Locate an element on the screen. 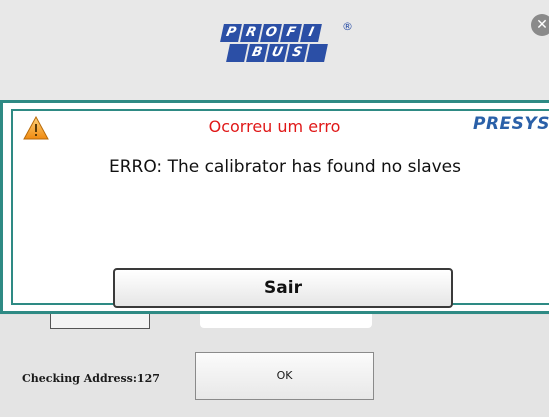 The height and width of the screenshot is (417, 549). logo-letter: F is located at coordinates (291, 33).